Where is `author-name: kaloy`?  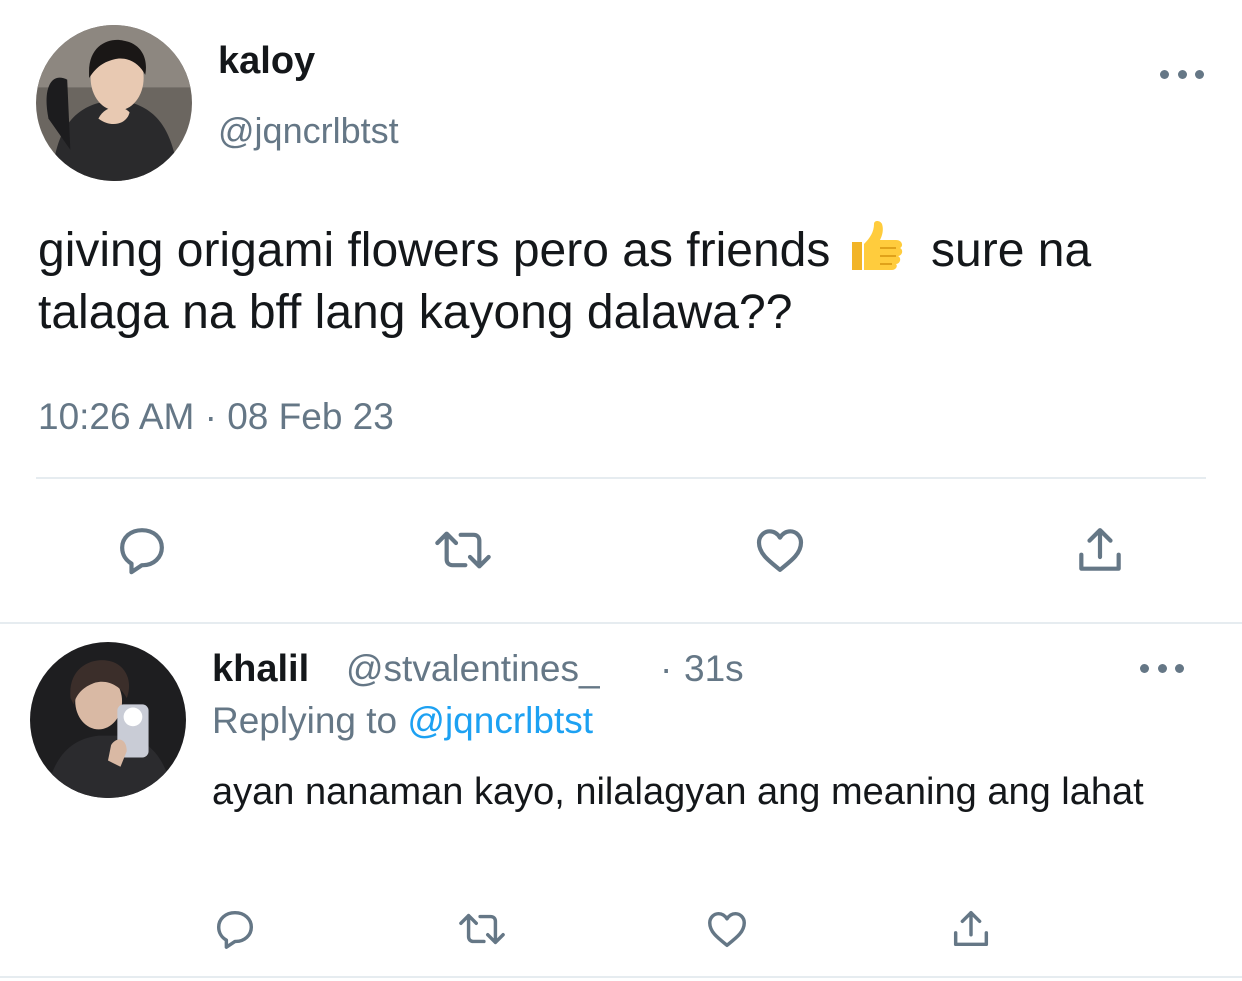
author-name: kaloy is located at coordinates (266, 61).